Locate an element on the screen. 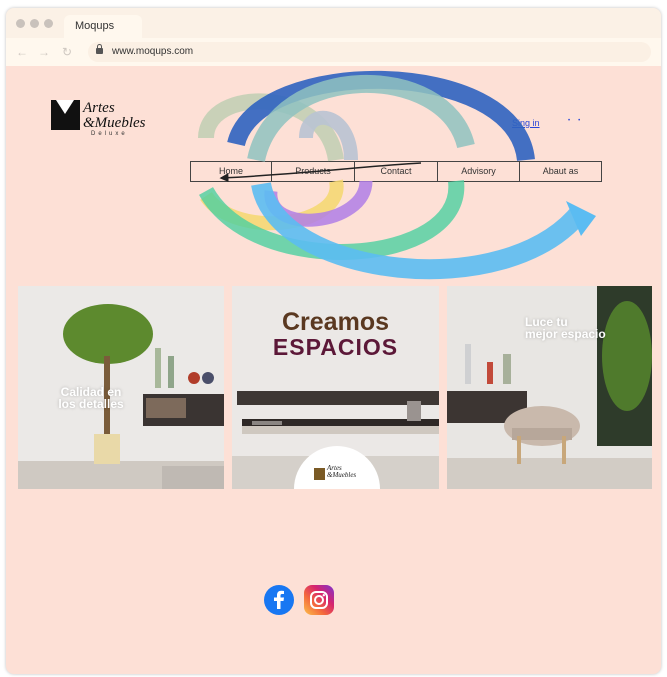  minimize-window-icon is located at coordinates (34, 23).